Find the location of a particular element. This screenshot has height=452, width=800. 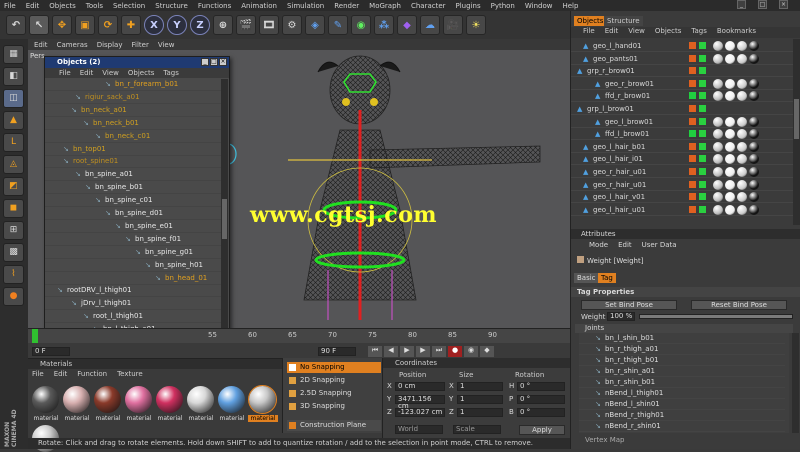

live-selection-icon: ↖ is located at coordinates (39, 25).